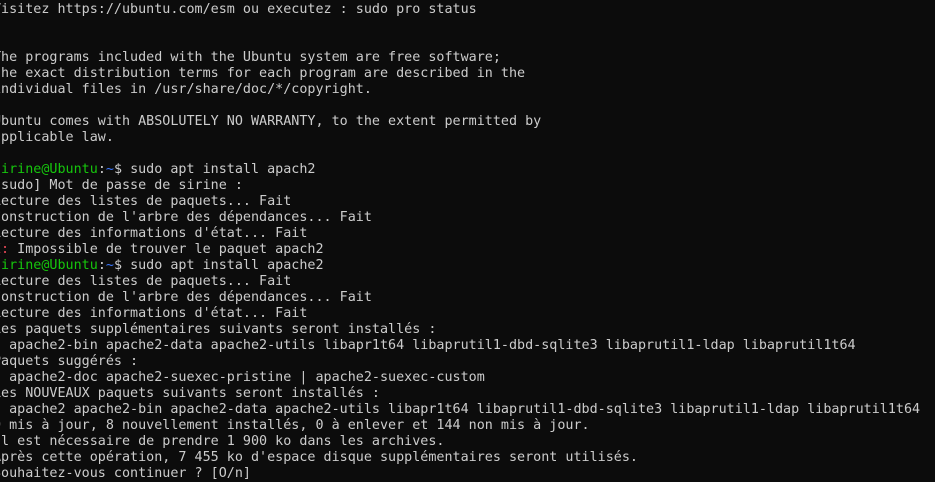 The width and height of the screenshot is (935, 482). What do you see at coordinates (467, 186) in the screenshot?
I see `output-line: [sudo] Mot de passe de sirine :` at bounding box center [467, 186].